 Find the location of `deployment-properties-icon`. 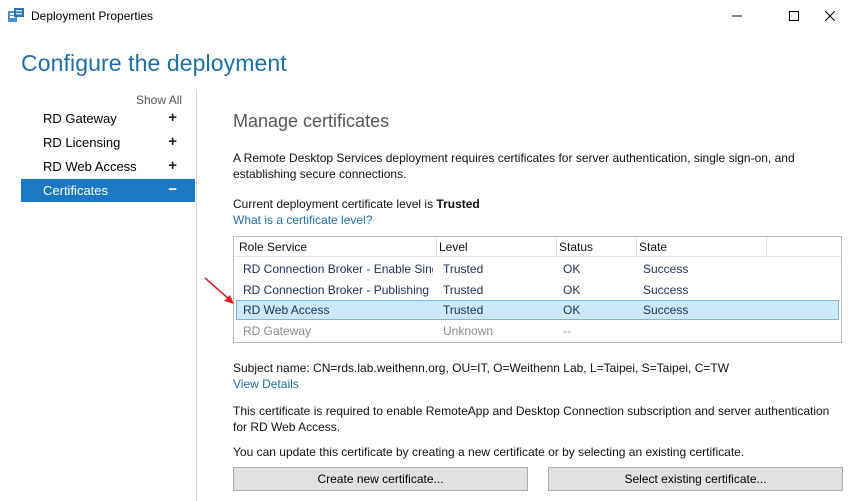

deployment-properties-icon is located at coordinates (16, 15).